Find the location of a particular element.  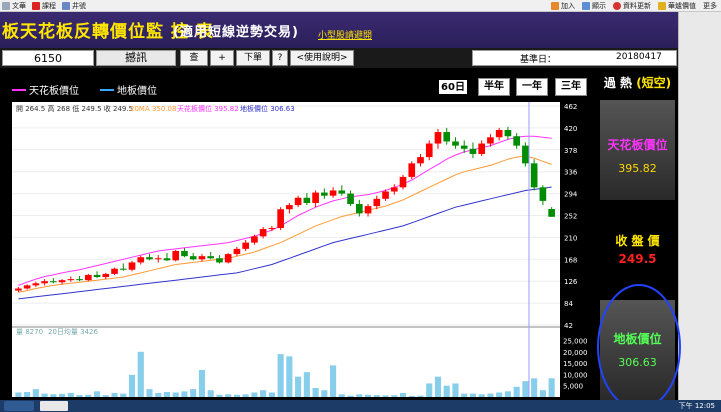

stock-name: 撼訊 is located at coordinates (136, 58).